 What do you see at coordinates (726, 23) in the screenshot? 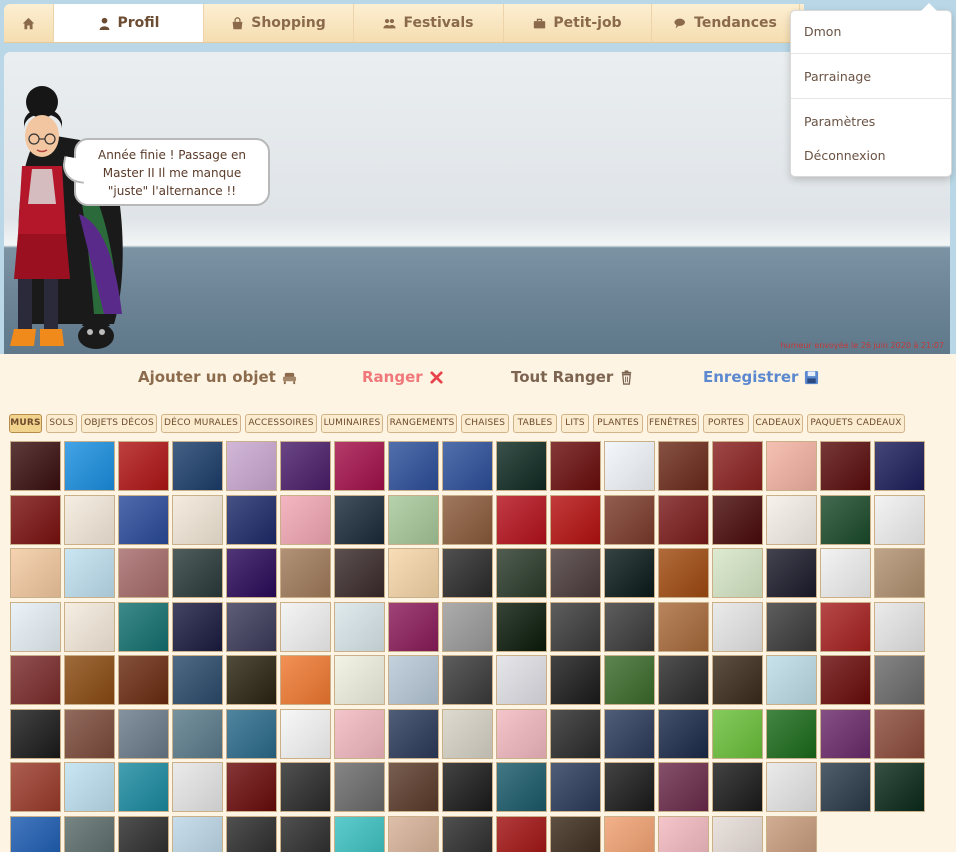
I see `nav-tab-tendances: Tendances` at bounding box center [726, 23].